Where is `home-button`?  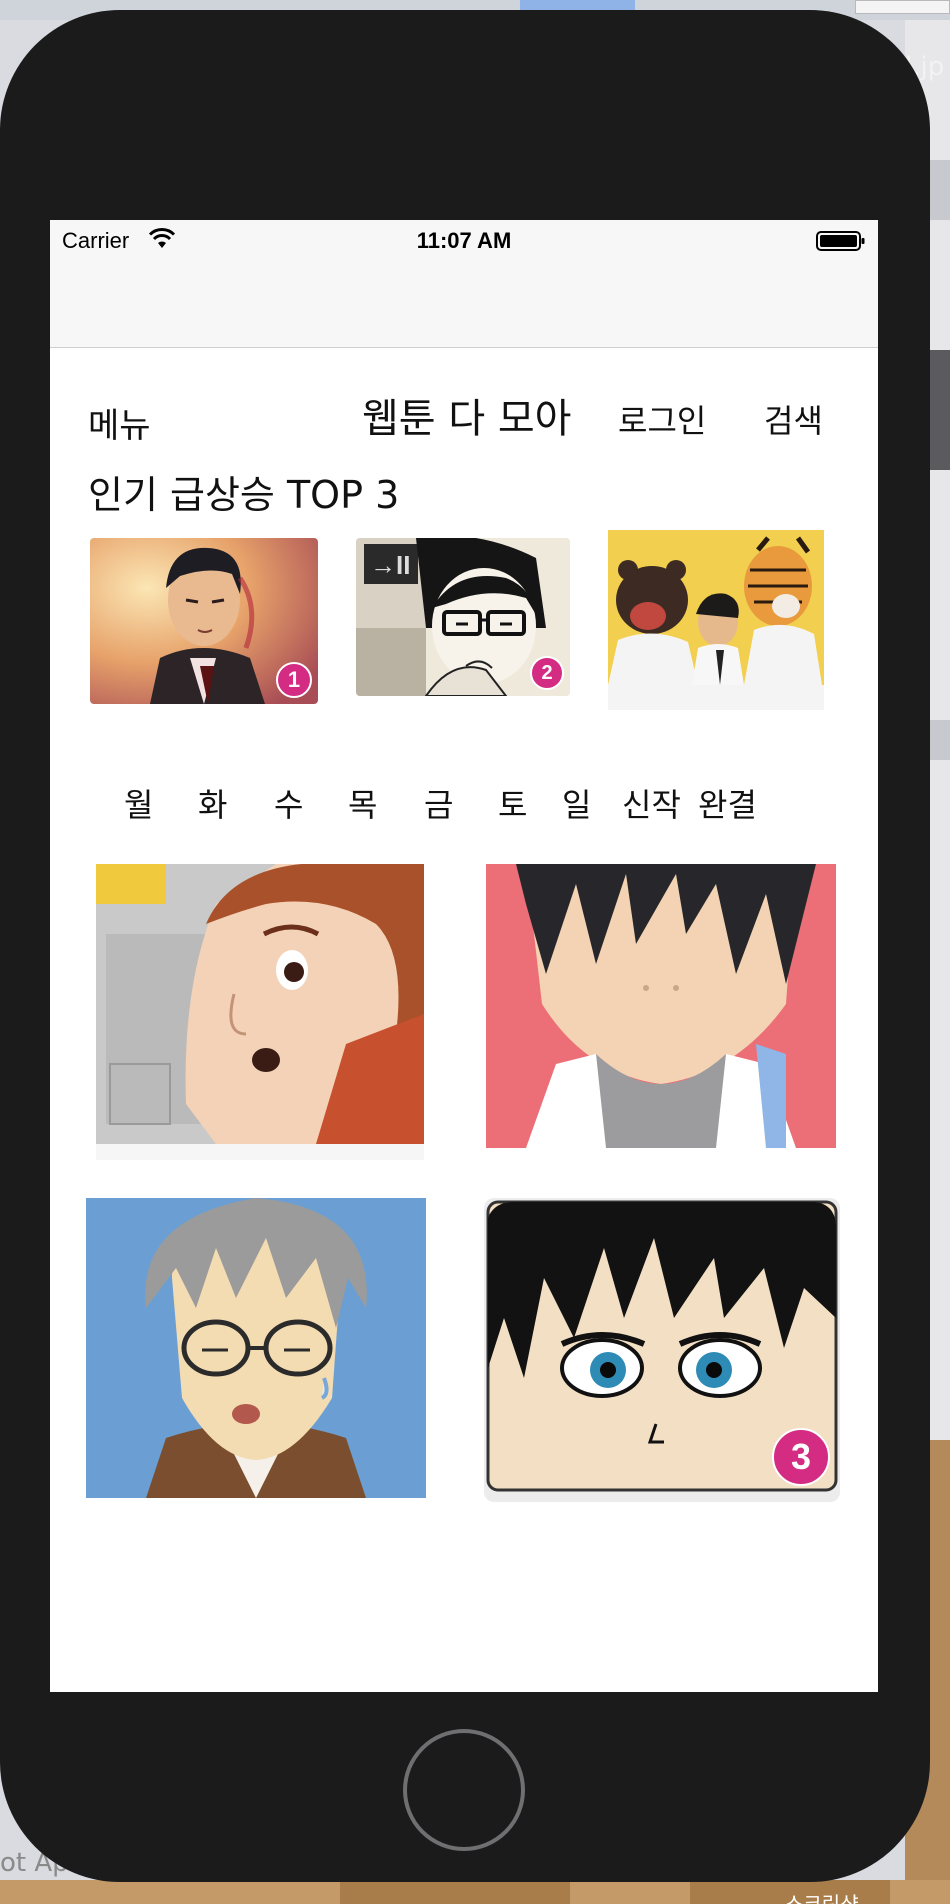
home-button is located at coordinates (464, 1790).